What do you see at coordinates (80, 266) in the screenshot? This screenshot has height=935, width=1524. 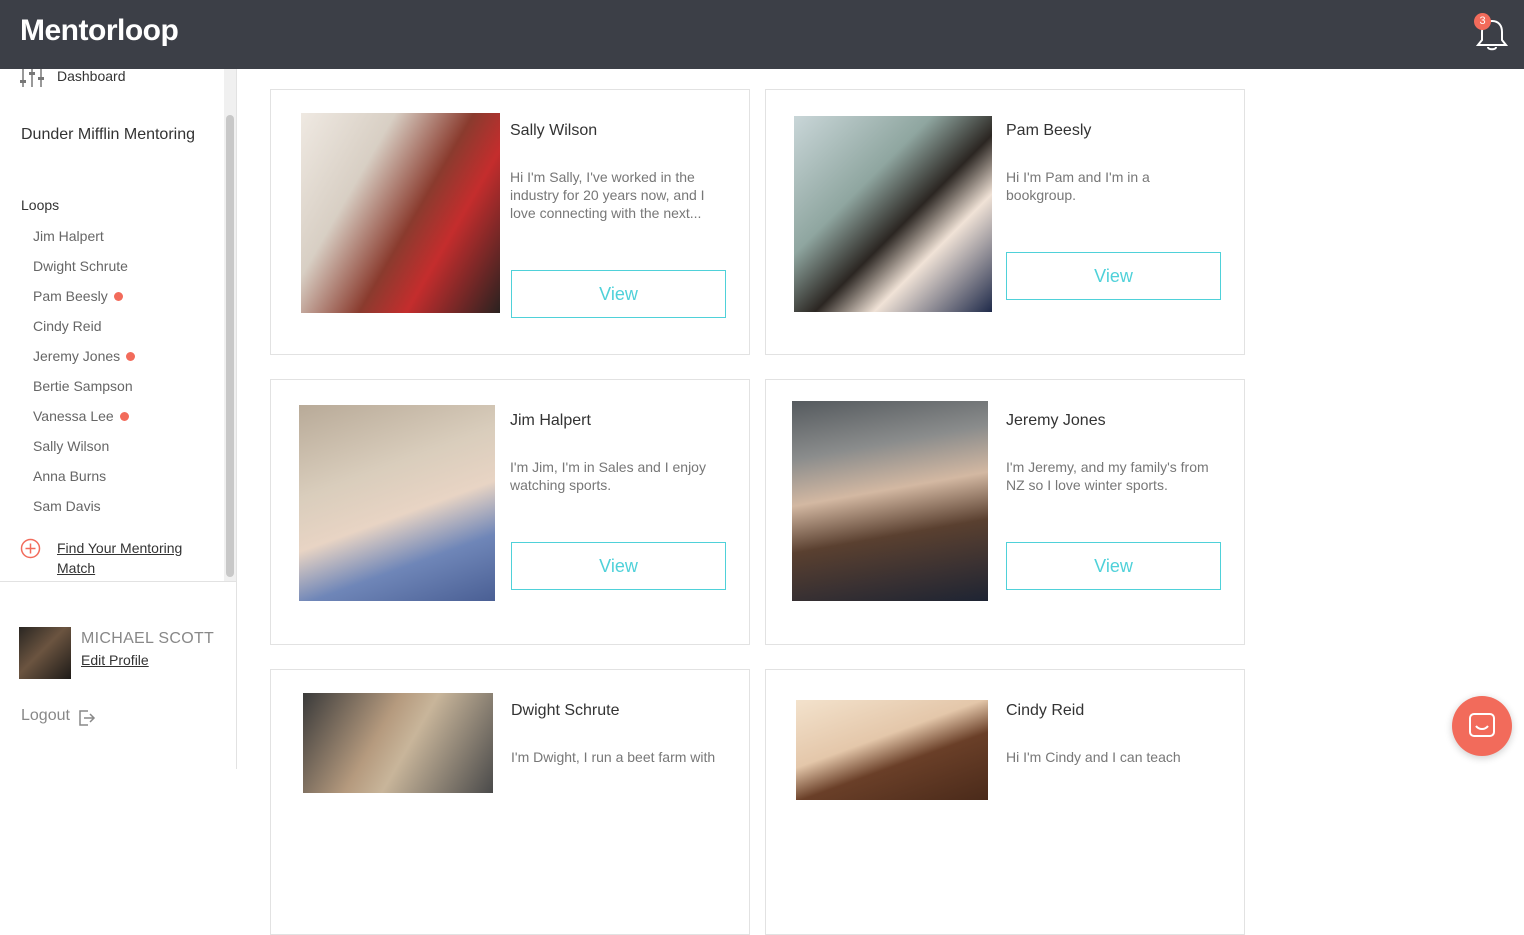 I see `loop-label: Dwight Schrute` at bounding box center [80, 266].